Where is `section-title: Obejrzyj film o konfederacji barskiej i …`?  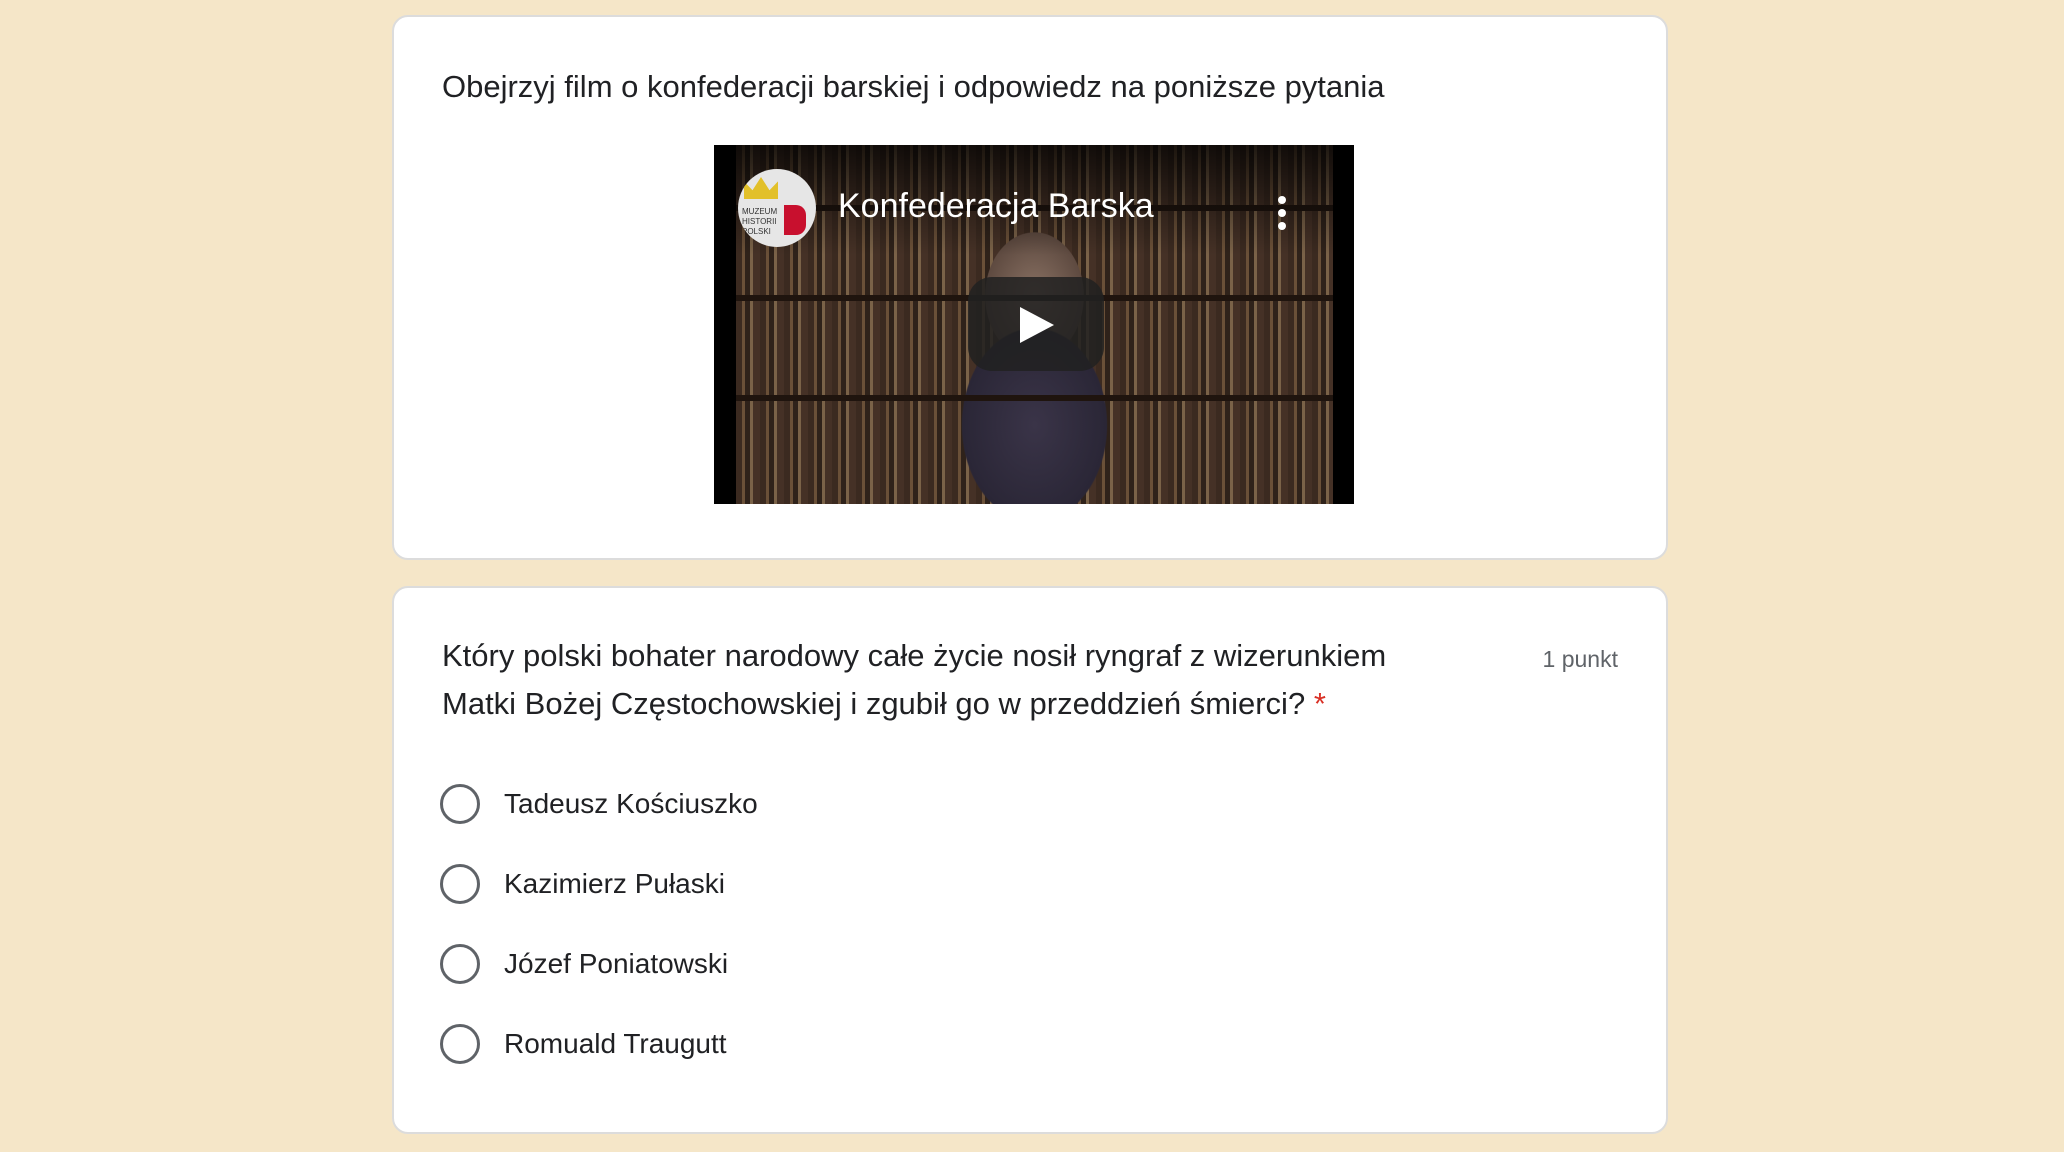
section-title: Obejrzyj film o konfederacji barskiej i … is located at coordinates (913, 86).